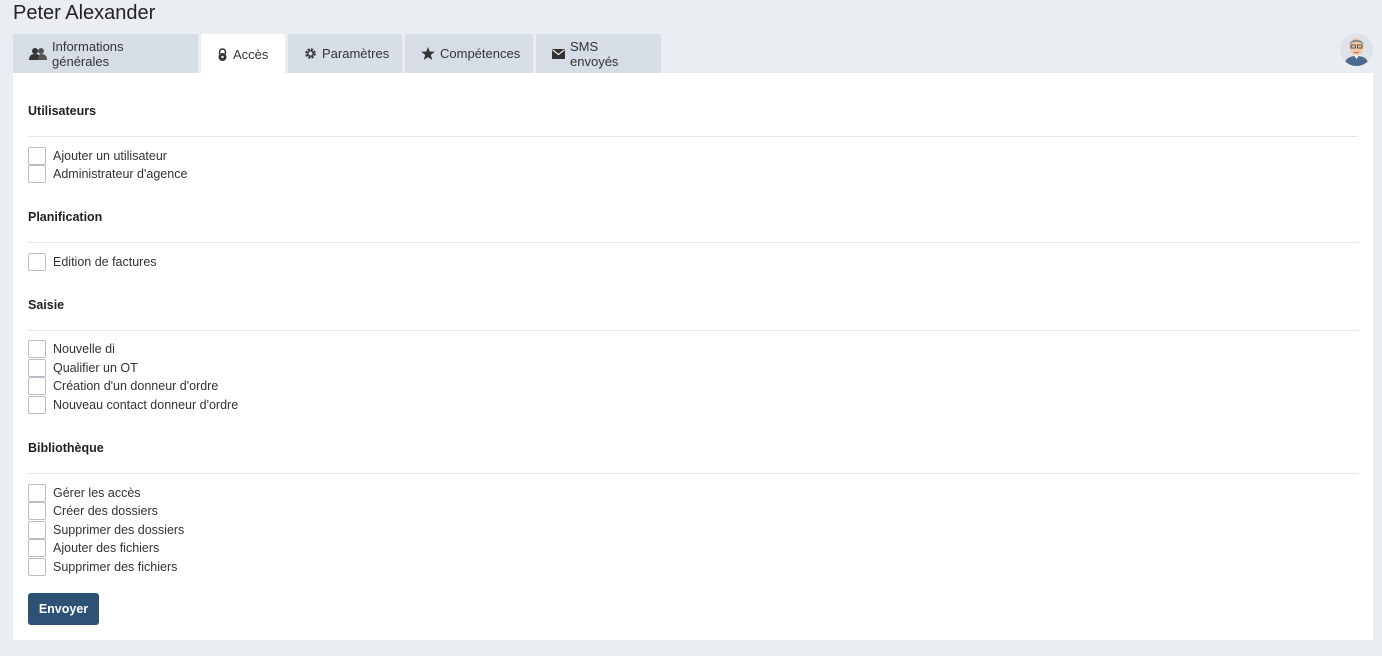  What do you see at coordinates (84, 349) in the screenshot?
I see `checkbox-label: Nouvelle di` at bounding box center [84, 349].